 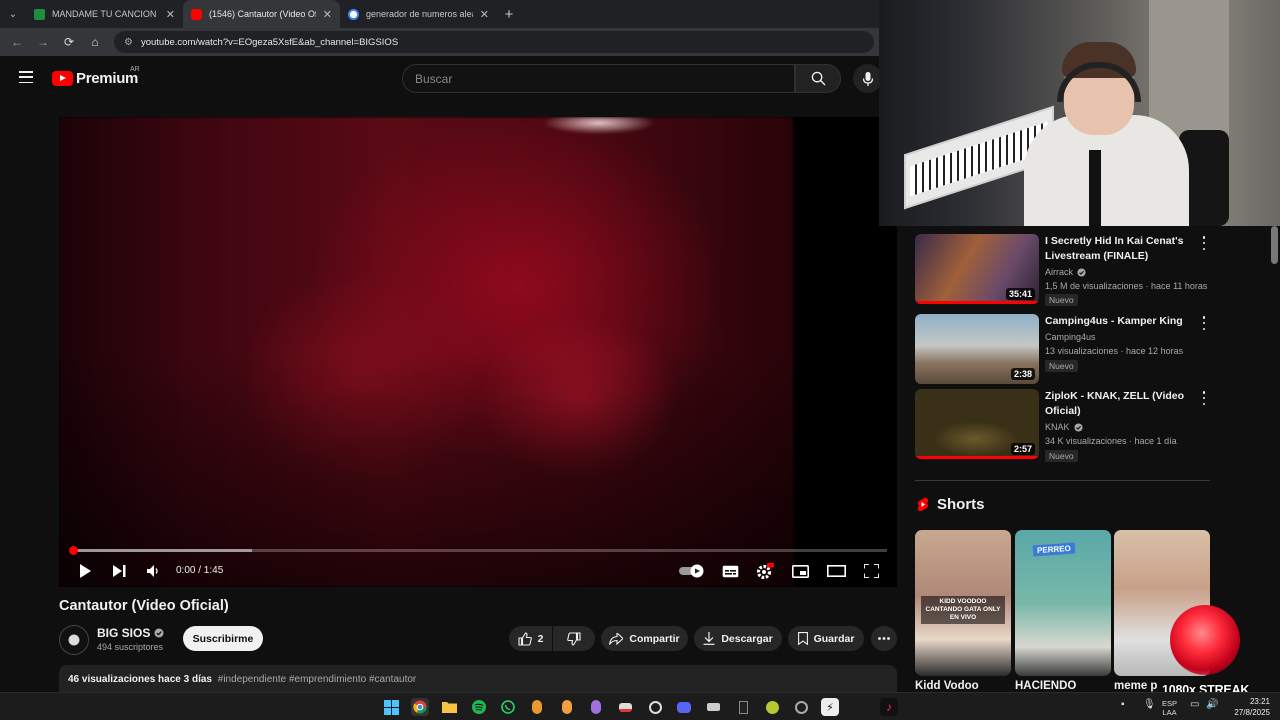 What do you see at coordinates (738, 638) in the screenshot?
I see `download-button: Descargar` at bounding box center [738, 638].